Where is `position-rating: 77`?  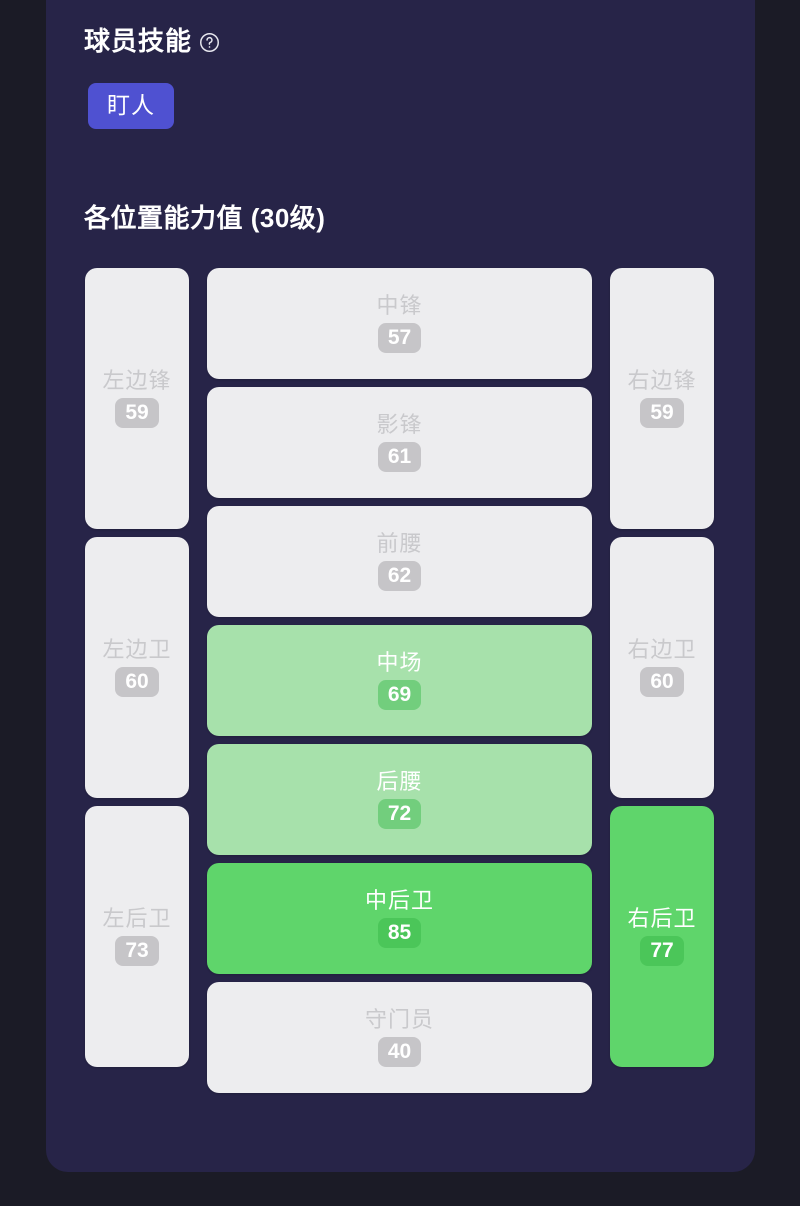 position-rating: 77 is located at coordinates (662, 951).